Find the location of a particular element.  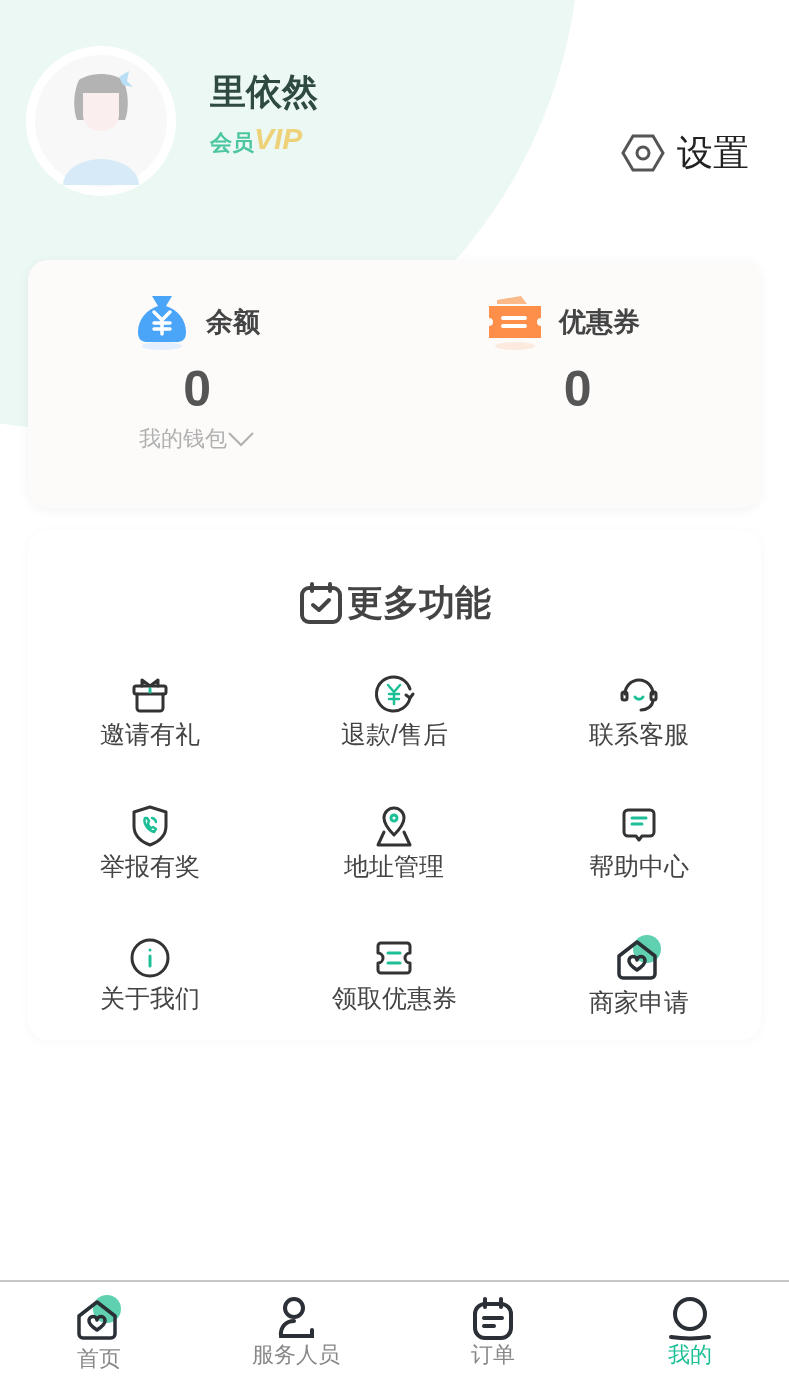

wallet-label: 优惠券 is located at coordinates (600, 322).